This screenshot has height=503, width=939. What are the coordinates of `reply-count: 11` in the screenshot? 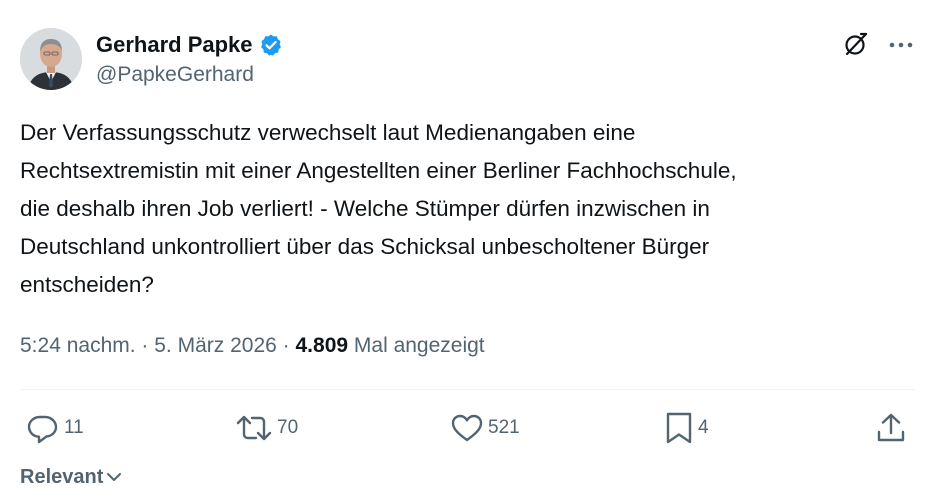 It's located at (74, 427).